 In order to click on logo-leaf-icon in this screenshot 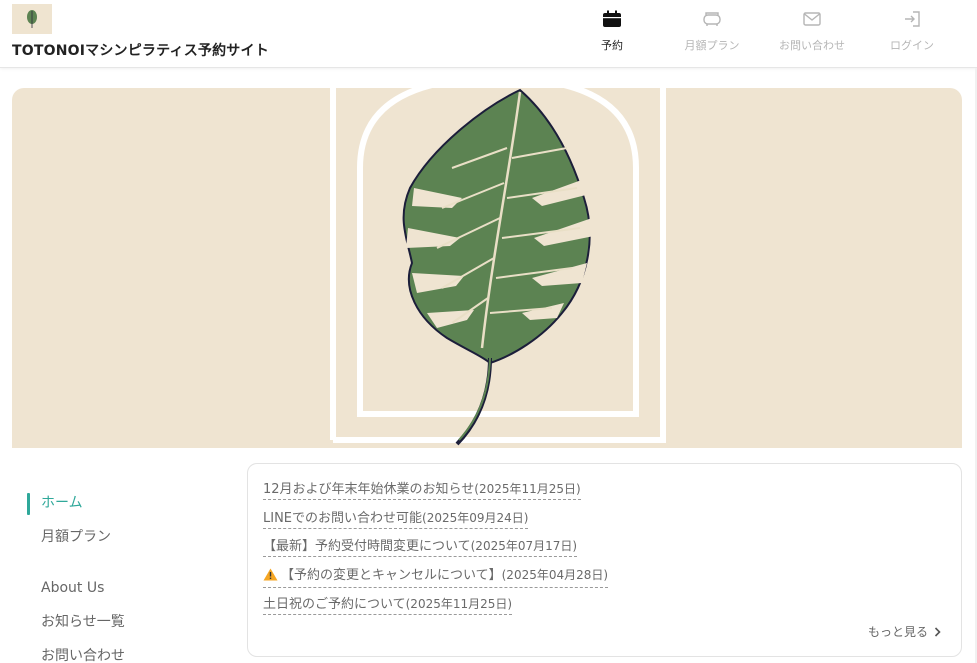, I will do `click(32, 19)`.